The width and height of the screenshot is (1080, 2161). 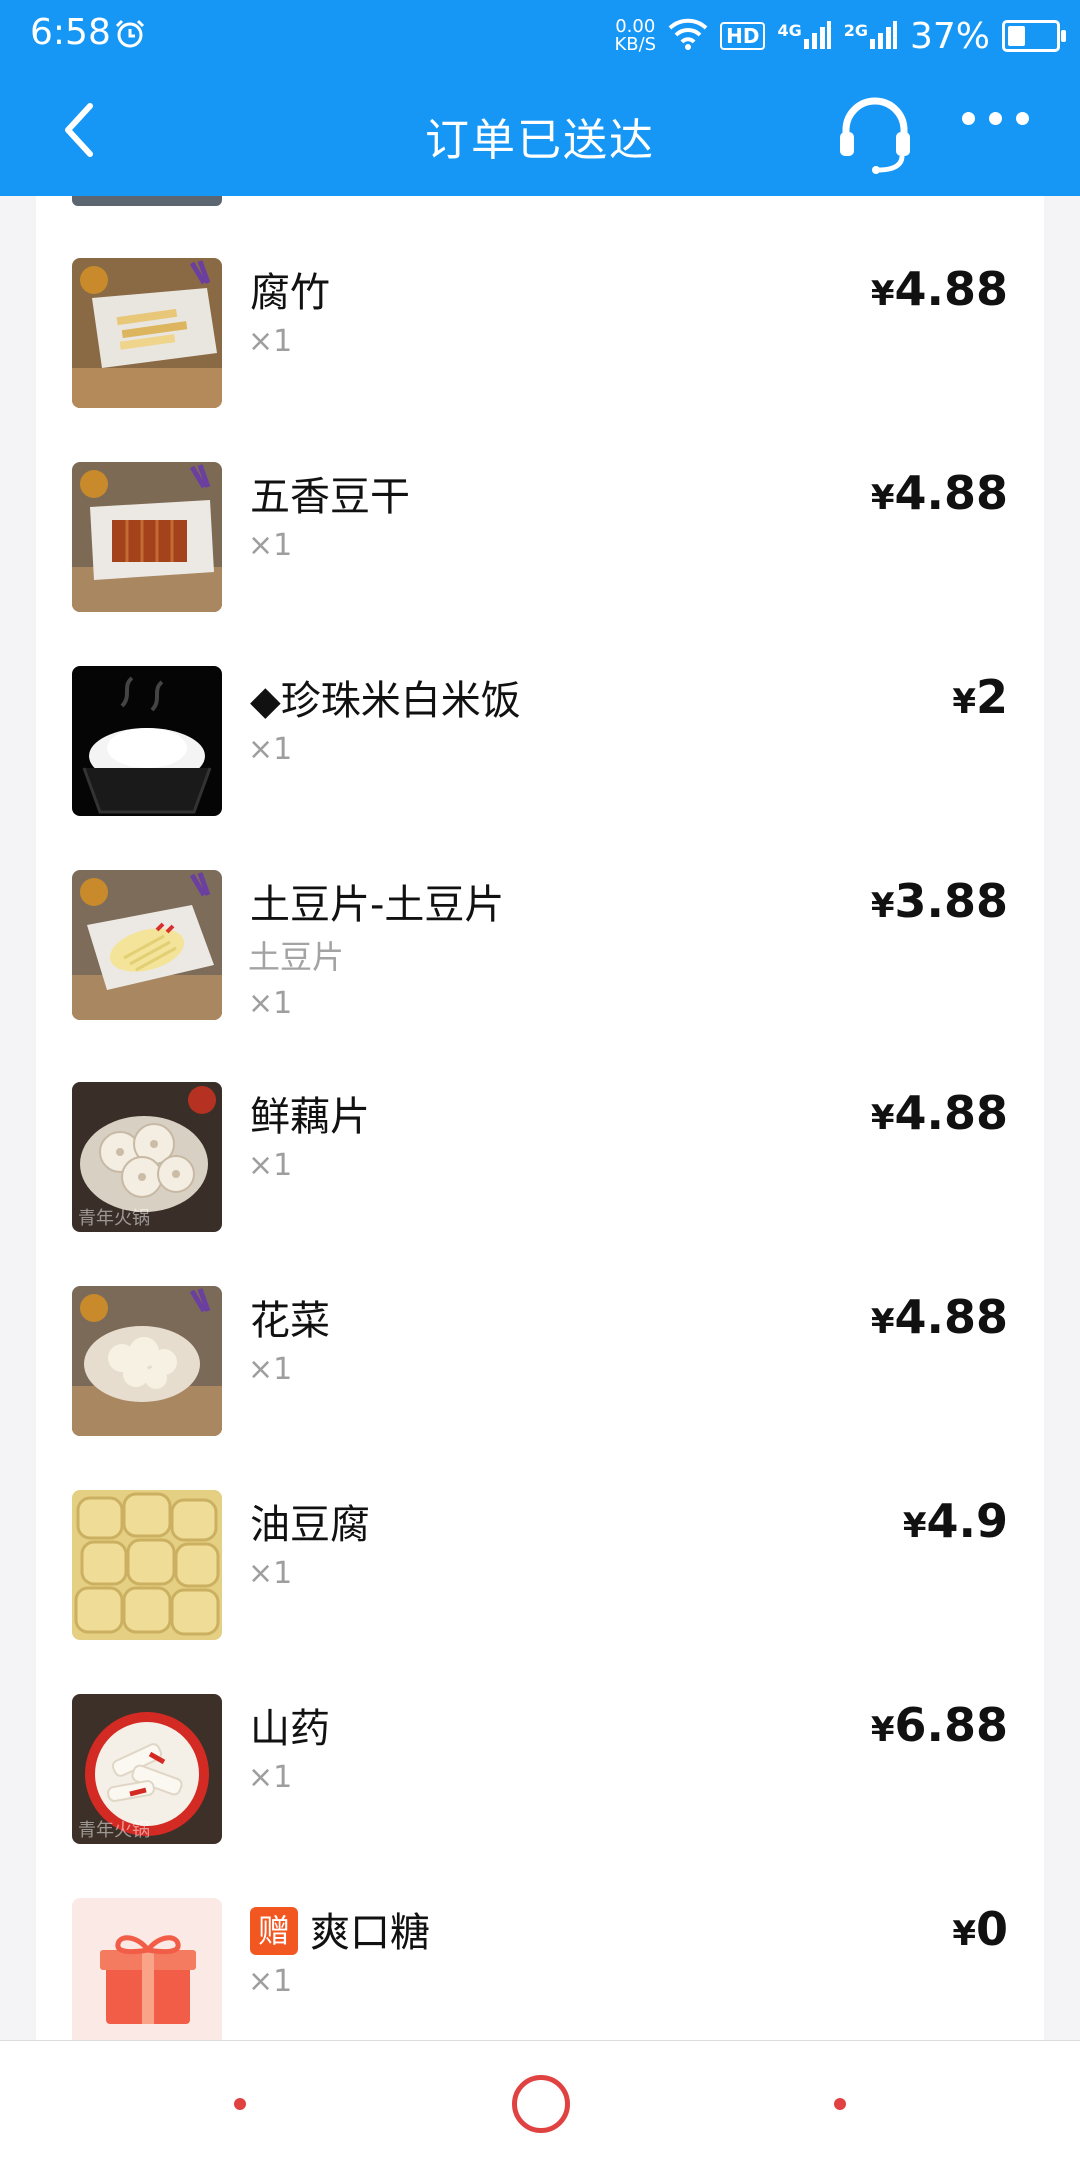 I want to click on potato-slices-icon, so click(x=147, y=945).